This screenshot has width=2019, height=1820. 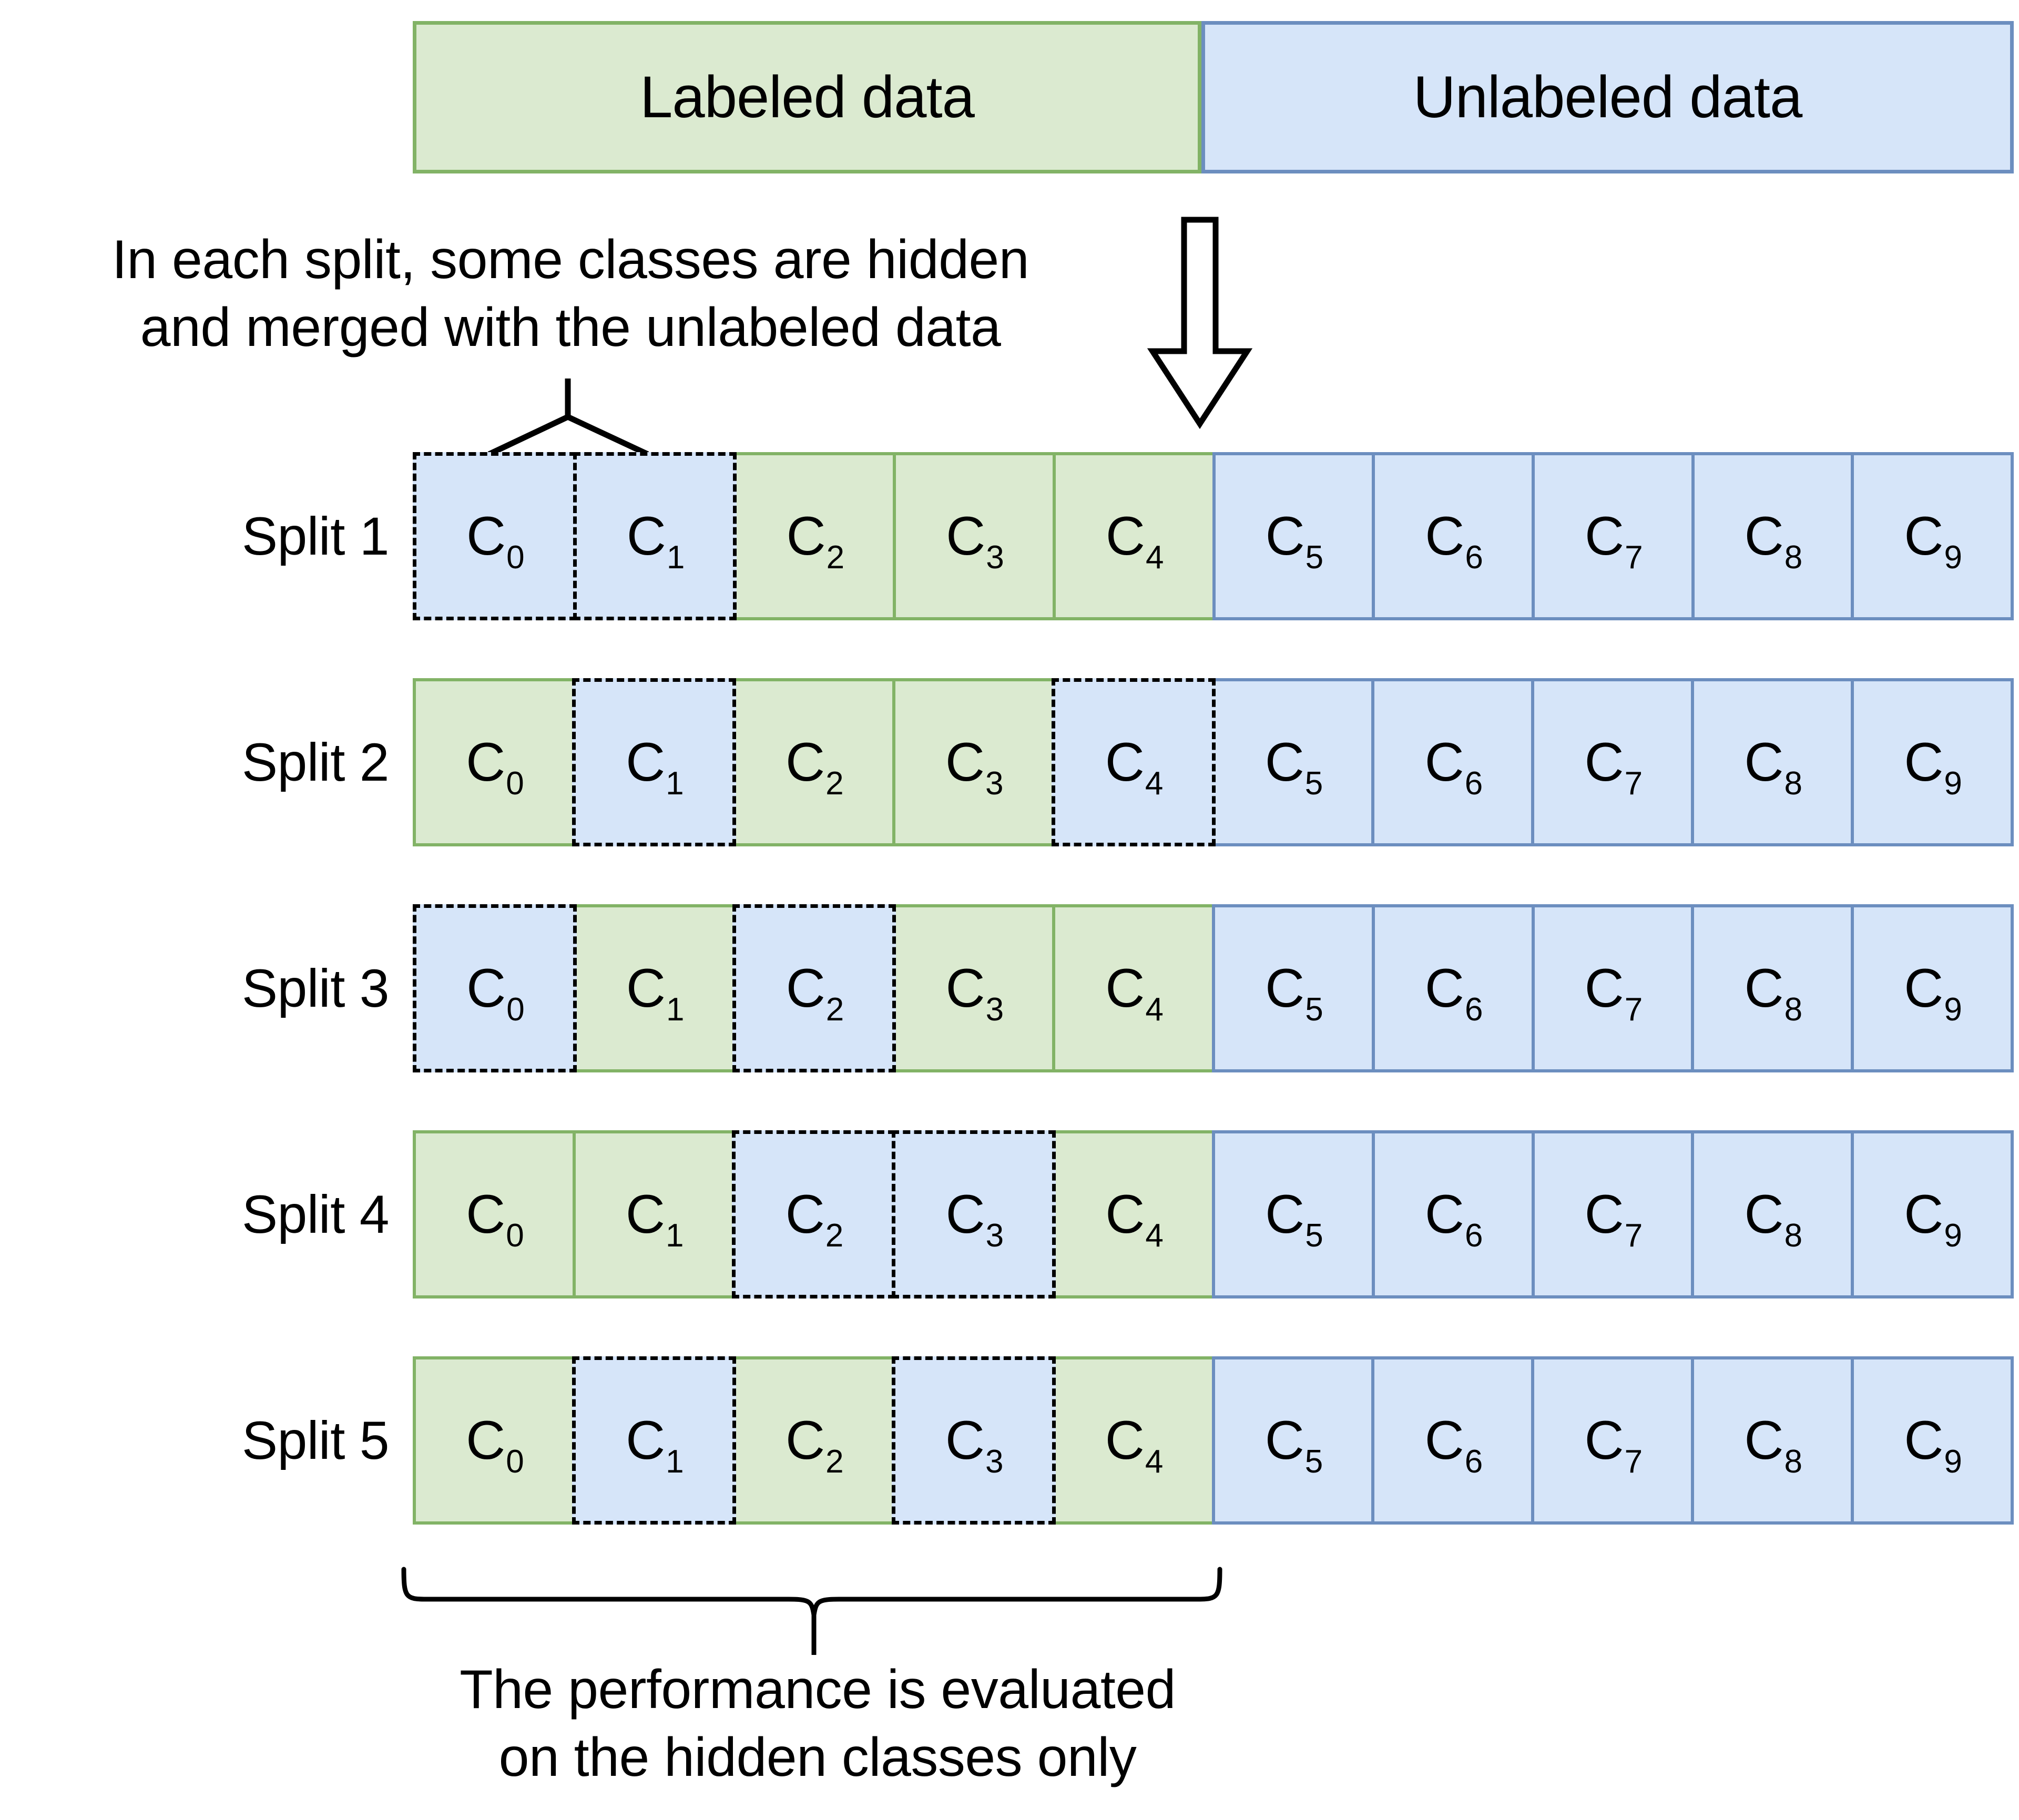 I want to click on class-cell-label: C9, so click(x=1933, y=1444).